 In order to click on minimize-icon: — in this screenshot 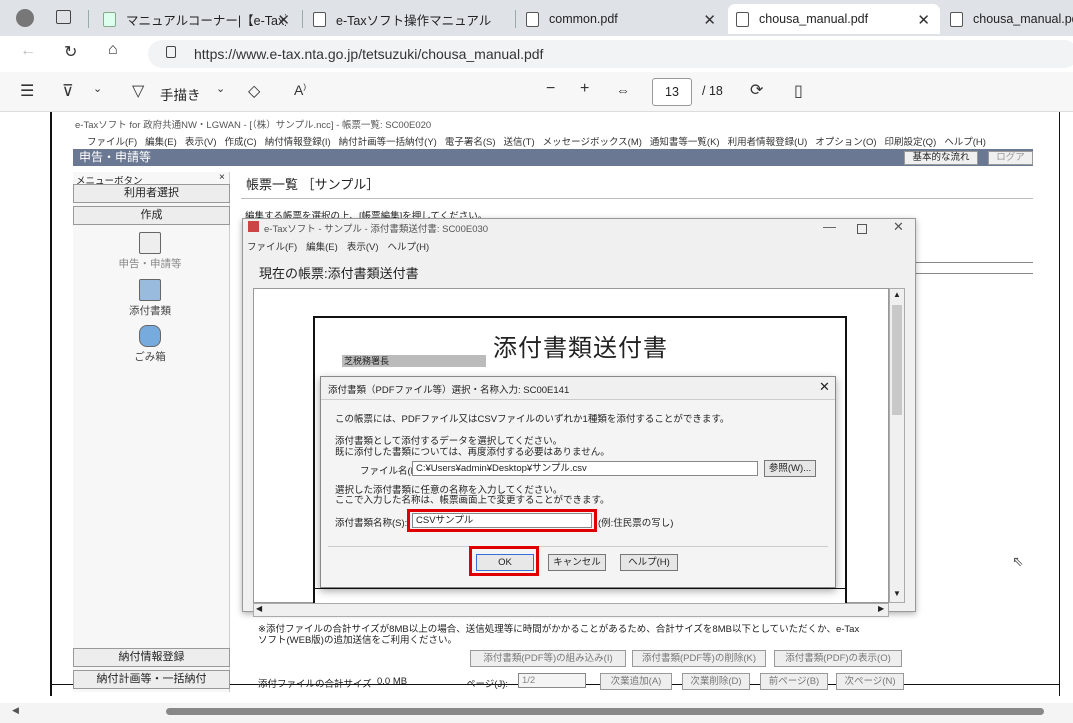, I will do `click(829, 226)`.